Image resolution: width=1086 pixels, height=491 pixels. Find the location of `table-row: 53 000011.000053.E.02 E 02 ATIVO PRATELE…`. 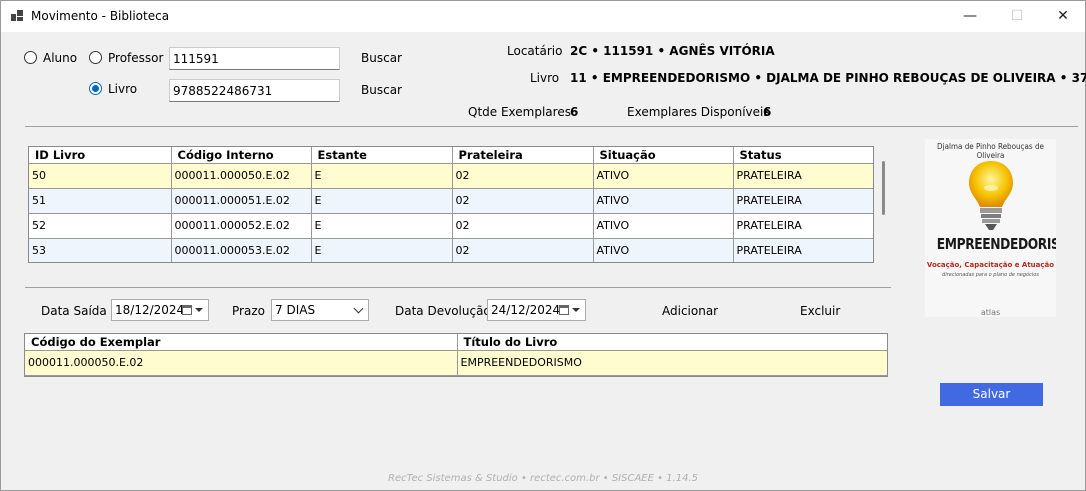

table-row: 53 000011.000053.E.02 E 02 ATIVO PRATELE… is located at coordinates (451, 250).